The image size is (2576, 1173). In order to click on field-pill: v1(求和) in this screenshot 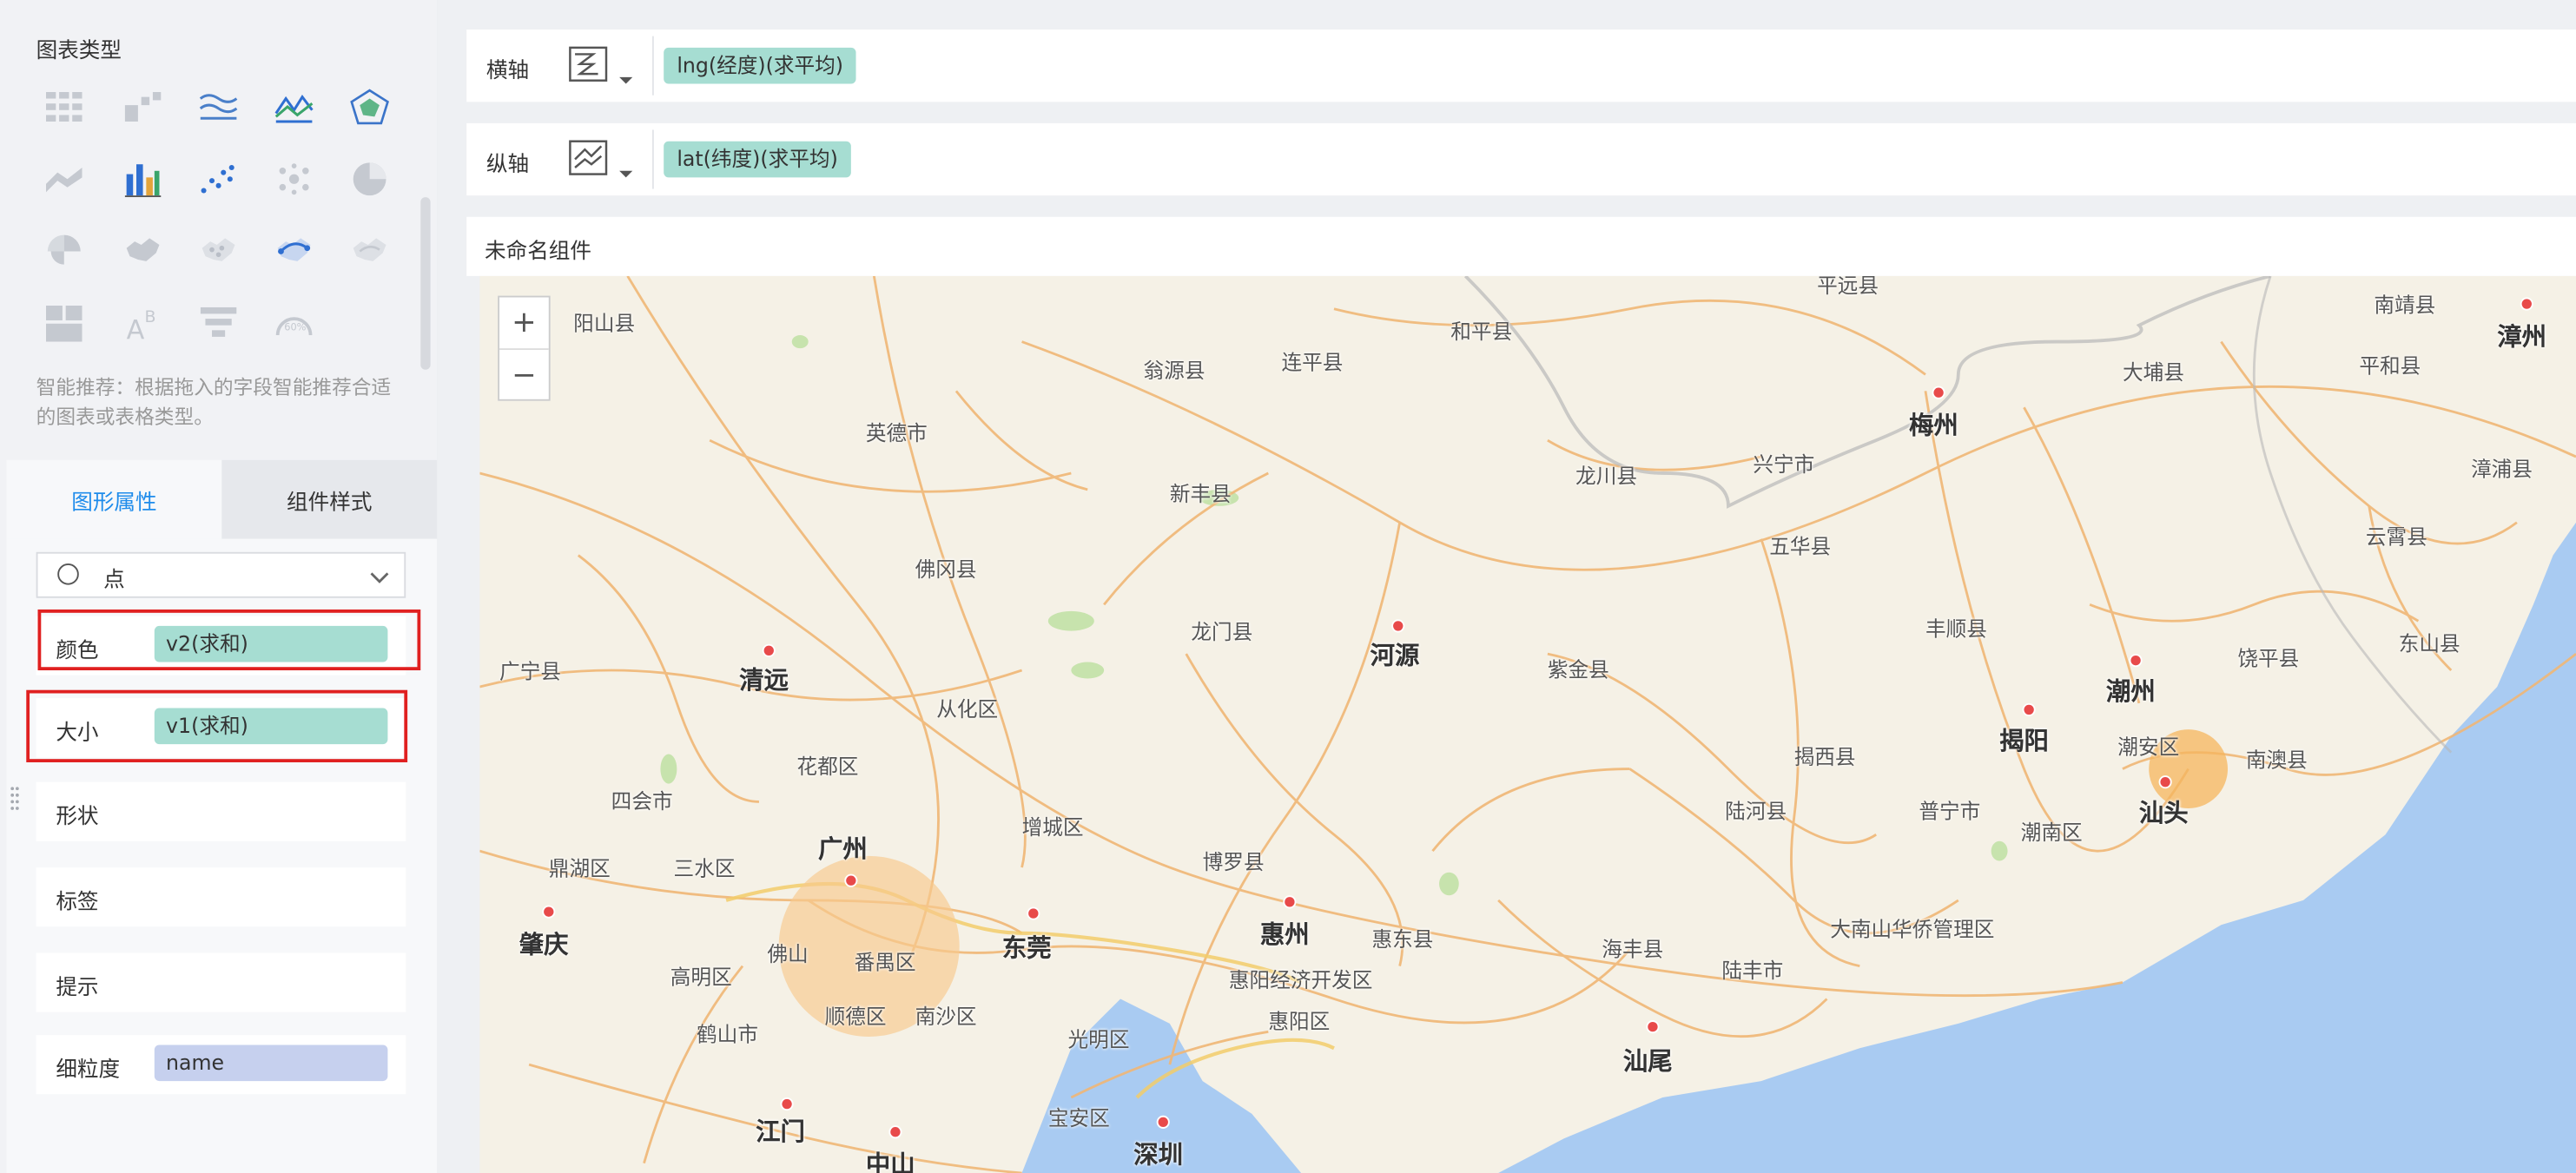, I will do `click(271, 726)`.